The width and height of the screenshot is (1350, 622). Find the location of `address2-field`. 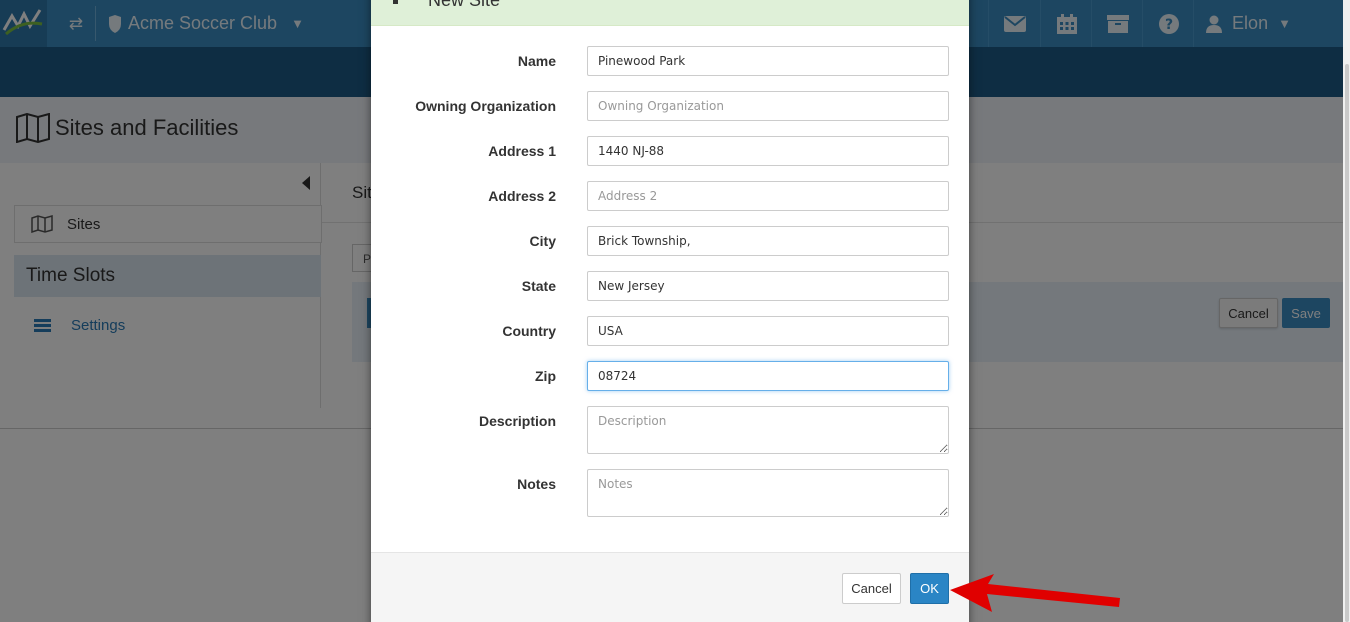

address2-field is located at coordinates (768, 196).